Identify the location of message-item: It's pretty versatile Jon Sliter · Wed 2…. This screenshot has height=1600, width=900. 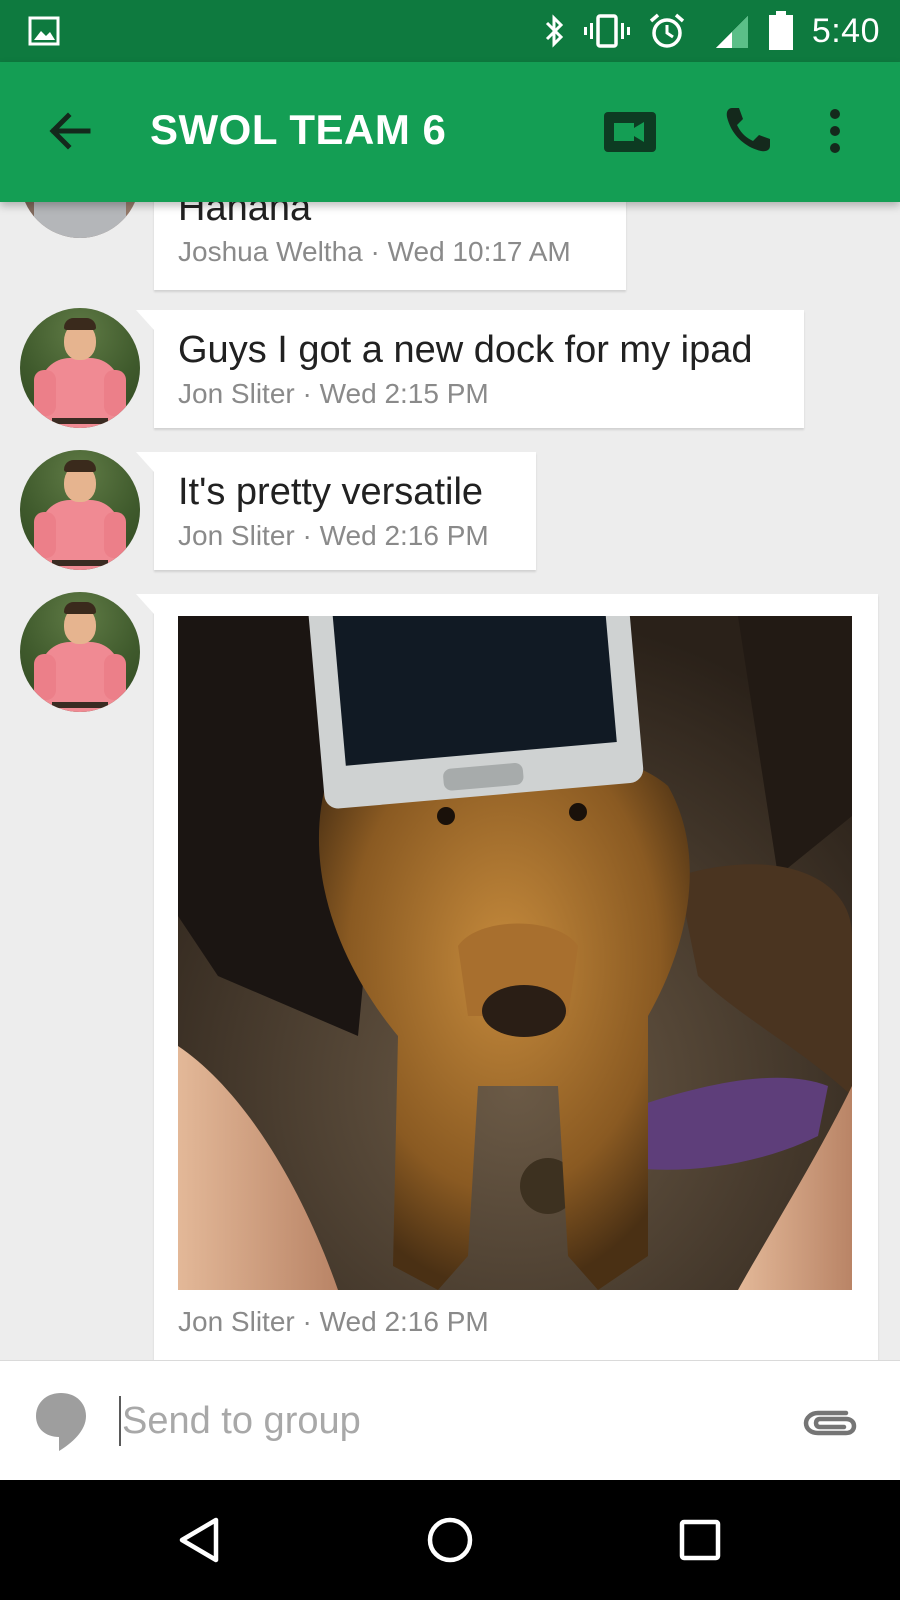
(450, 510).